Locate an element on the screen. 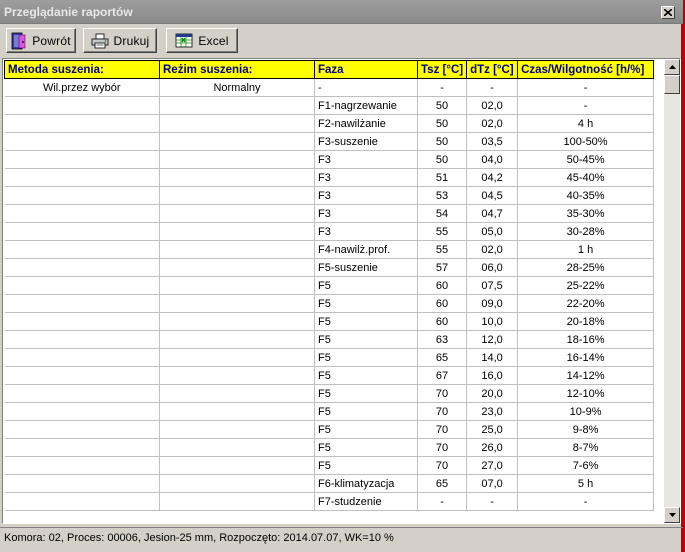 This screenshot has width=685, height=552. table-cell: 8-7% is located at coordinates (586, 447).